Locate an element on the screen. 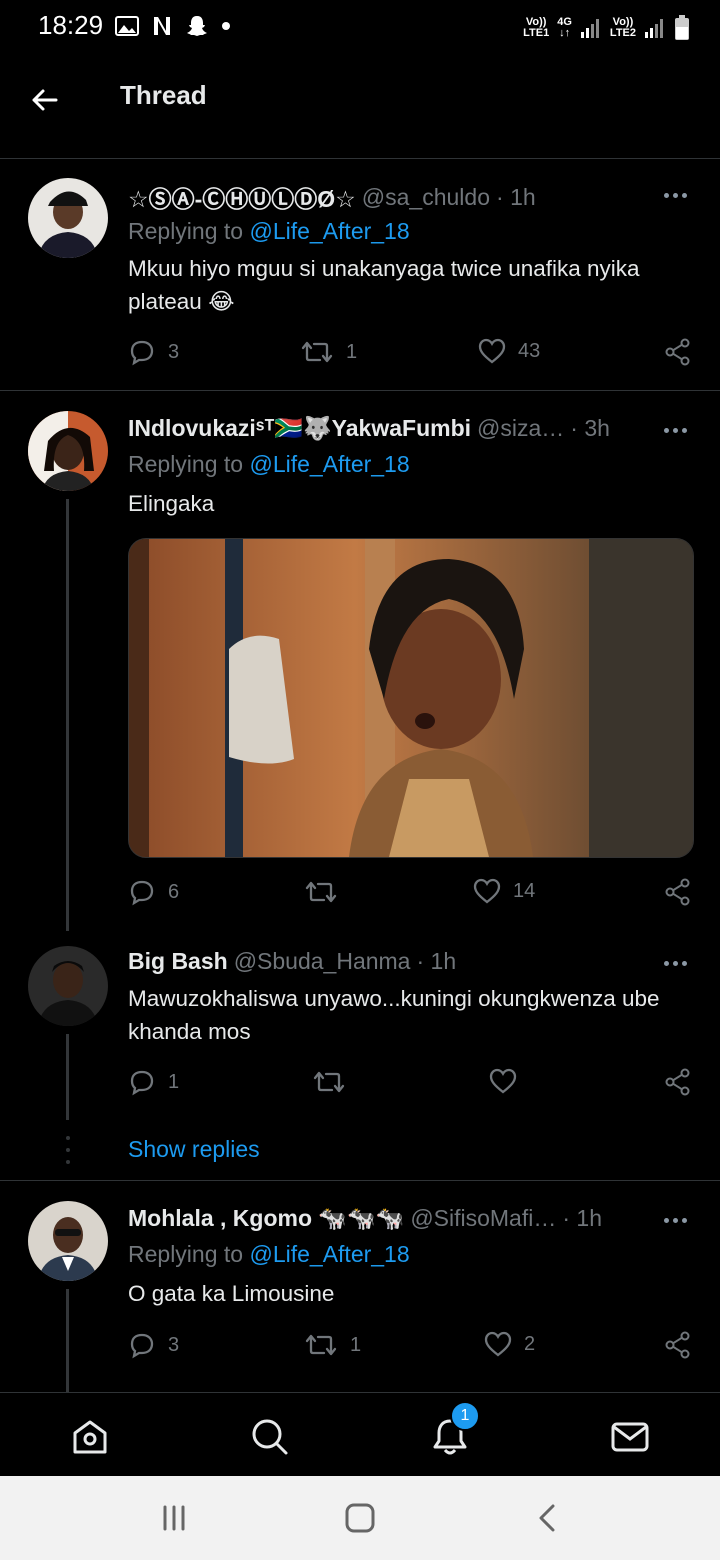 The image size is (720, 1560). recents-icon is located at coordinates (174, 1518).